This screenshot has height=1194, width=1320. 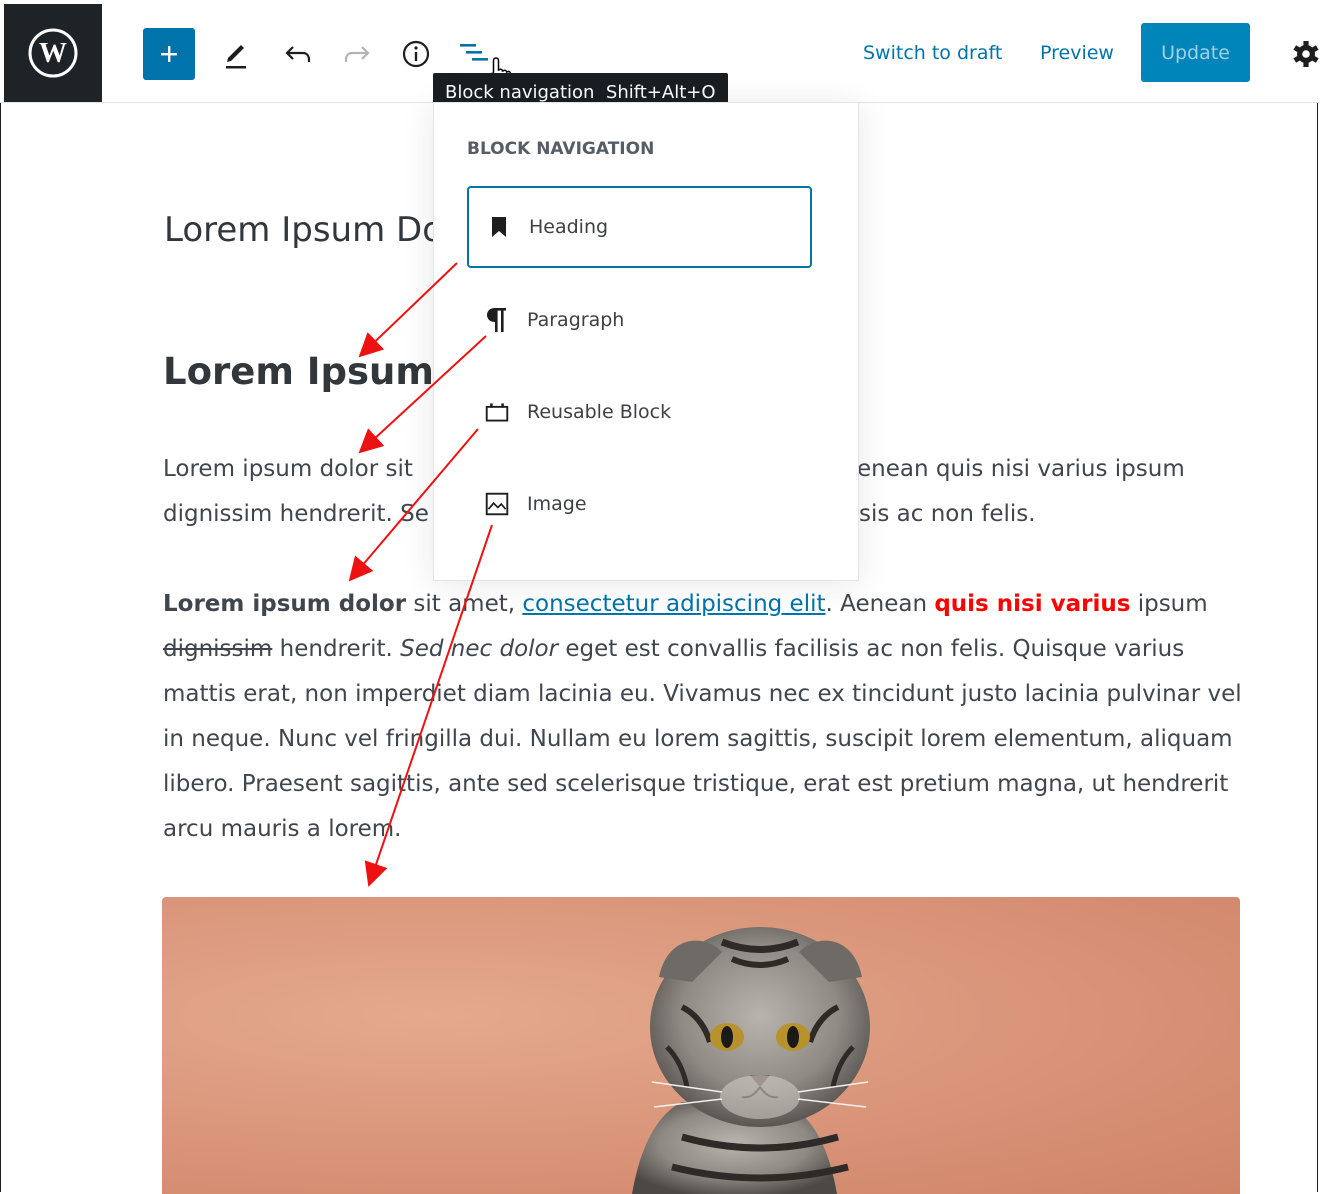 I want to click on tools-button, so click(x=236, y=54).